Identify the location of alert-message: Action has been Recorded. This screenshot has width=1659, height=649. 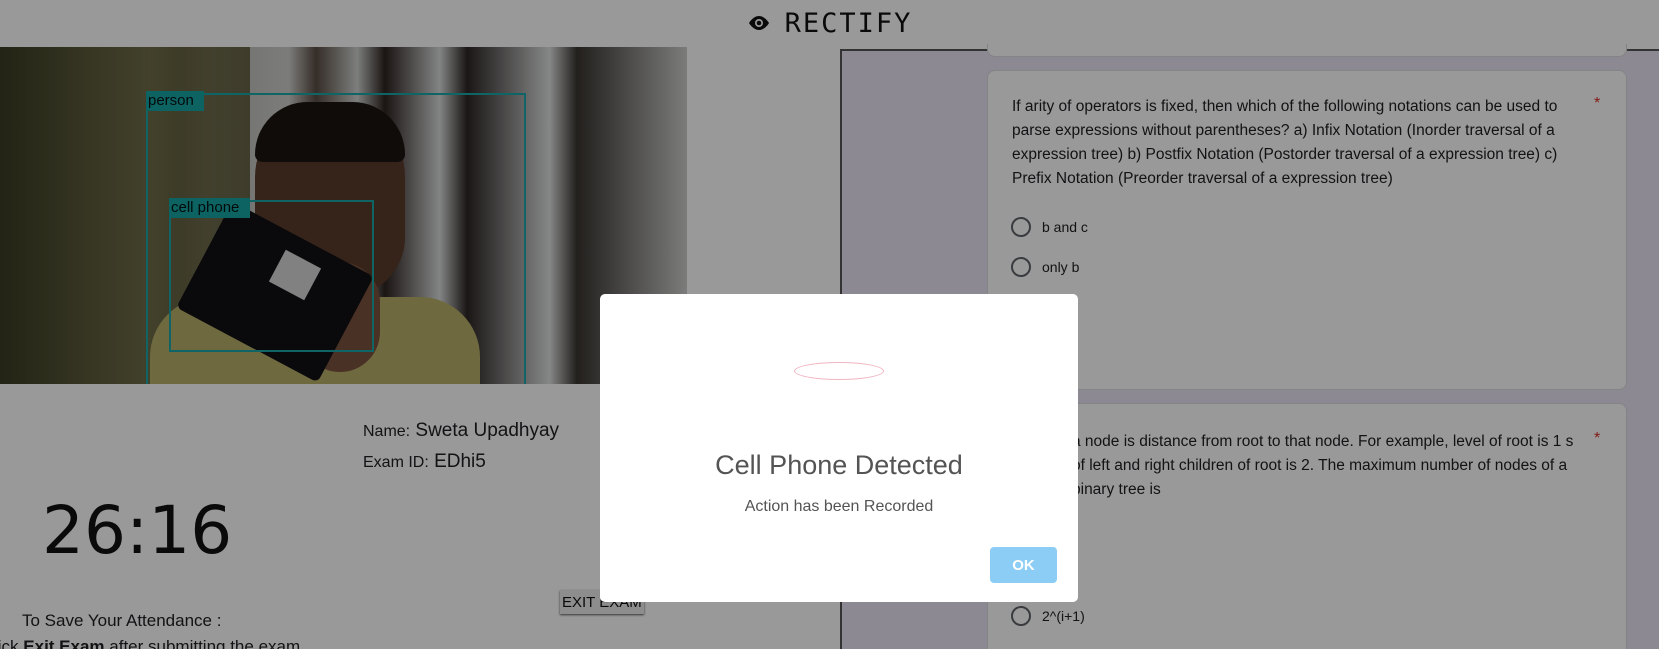
(839, 506).